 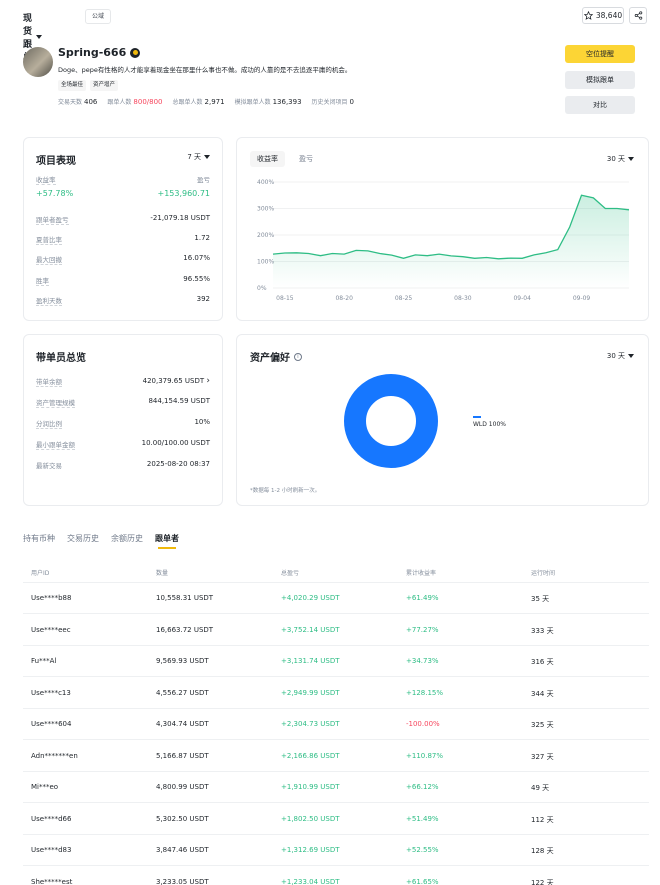 What do you see at coordinates (422, 629) in the screenshot?
I see `cumulative-roi-cell: +77.27%` at bounding box center [422, 629].